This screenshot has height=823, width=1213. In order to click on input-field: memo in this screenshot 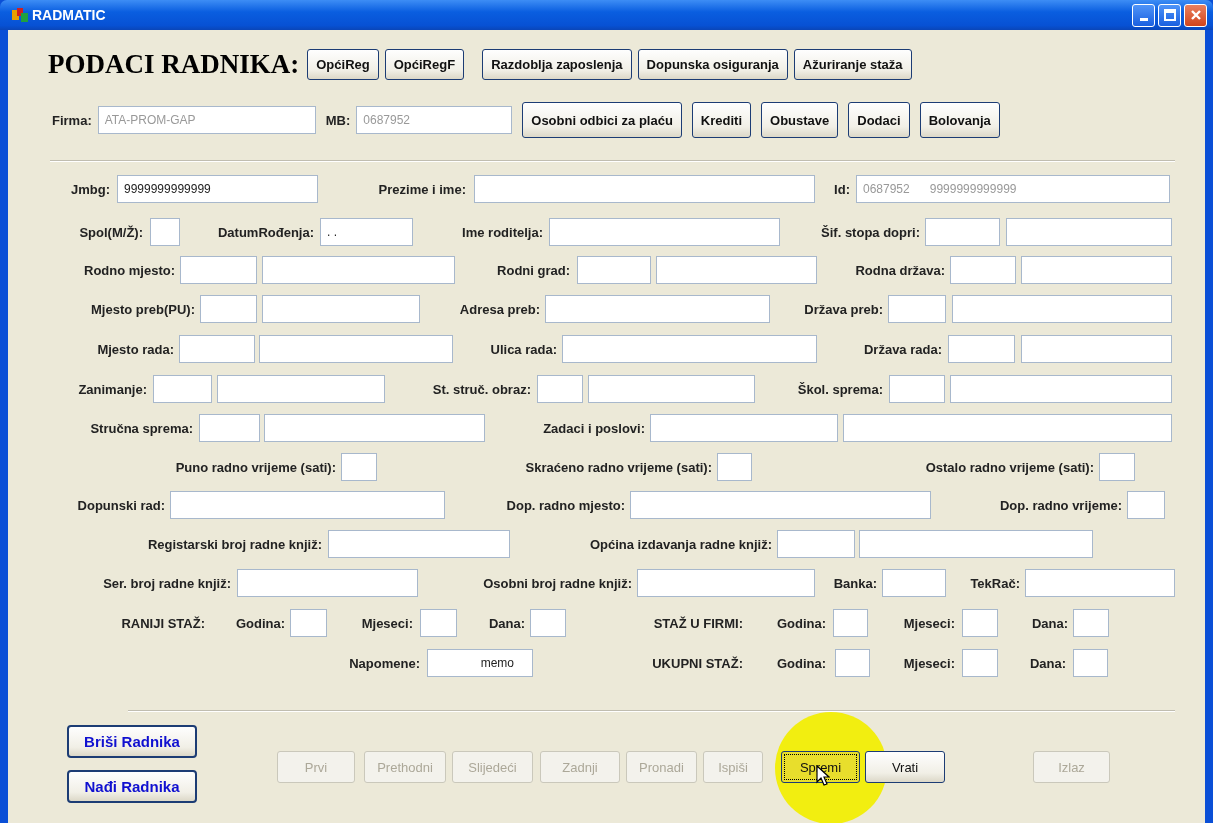, I will do `click(480, 663)`.